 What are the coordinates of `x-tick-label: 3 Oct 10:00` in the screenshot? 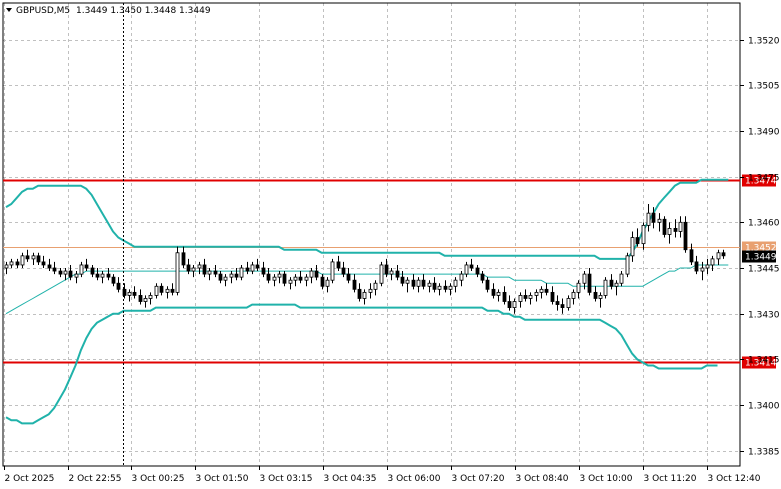 It's located at (606, 479).